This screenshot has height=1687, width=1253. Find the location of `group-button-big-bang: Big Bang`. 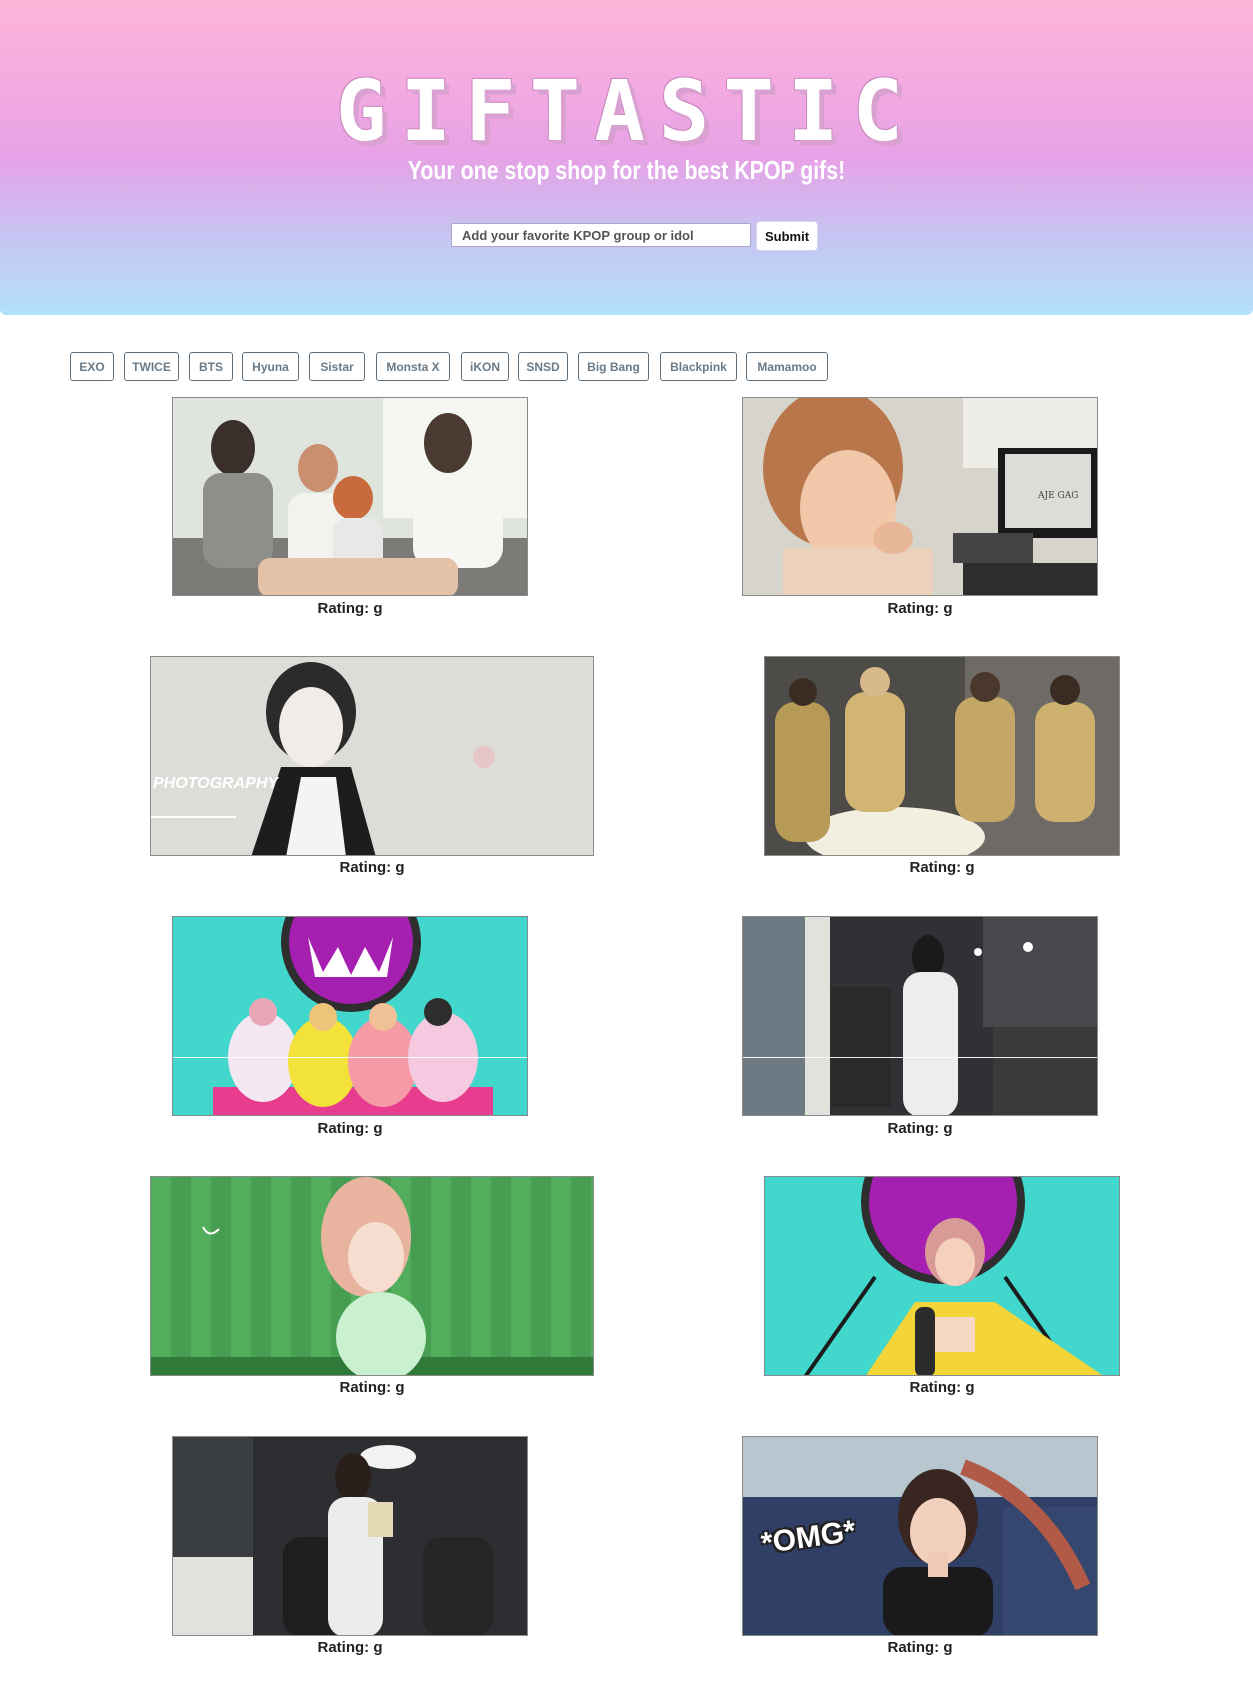

group-button-big-bang: Big Bang is located at coordinates (613, 366).